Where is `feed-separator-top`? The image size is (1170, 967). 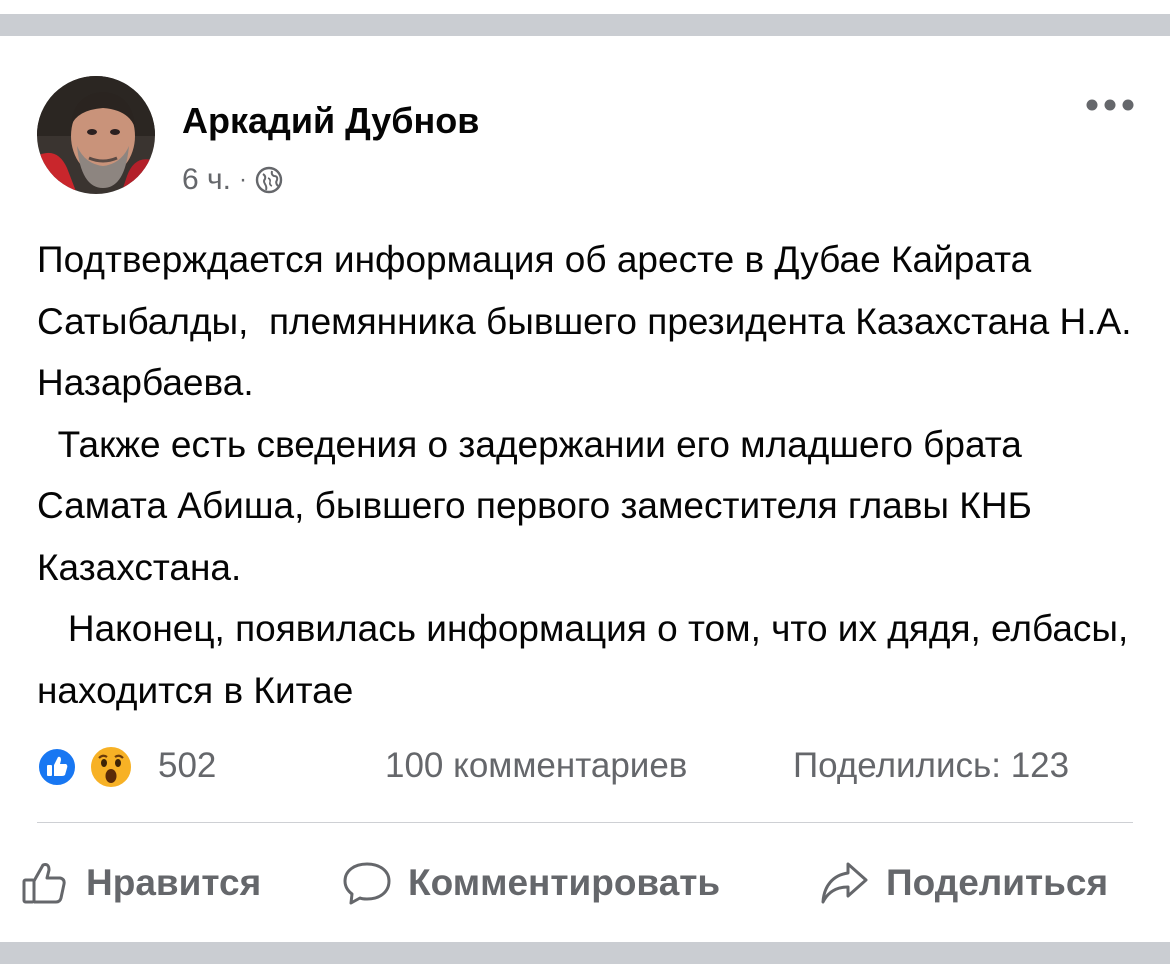 feed-separator-top is located at coordinates (585, 25).